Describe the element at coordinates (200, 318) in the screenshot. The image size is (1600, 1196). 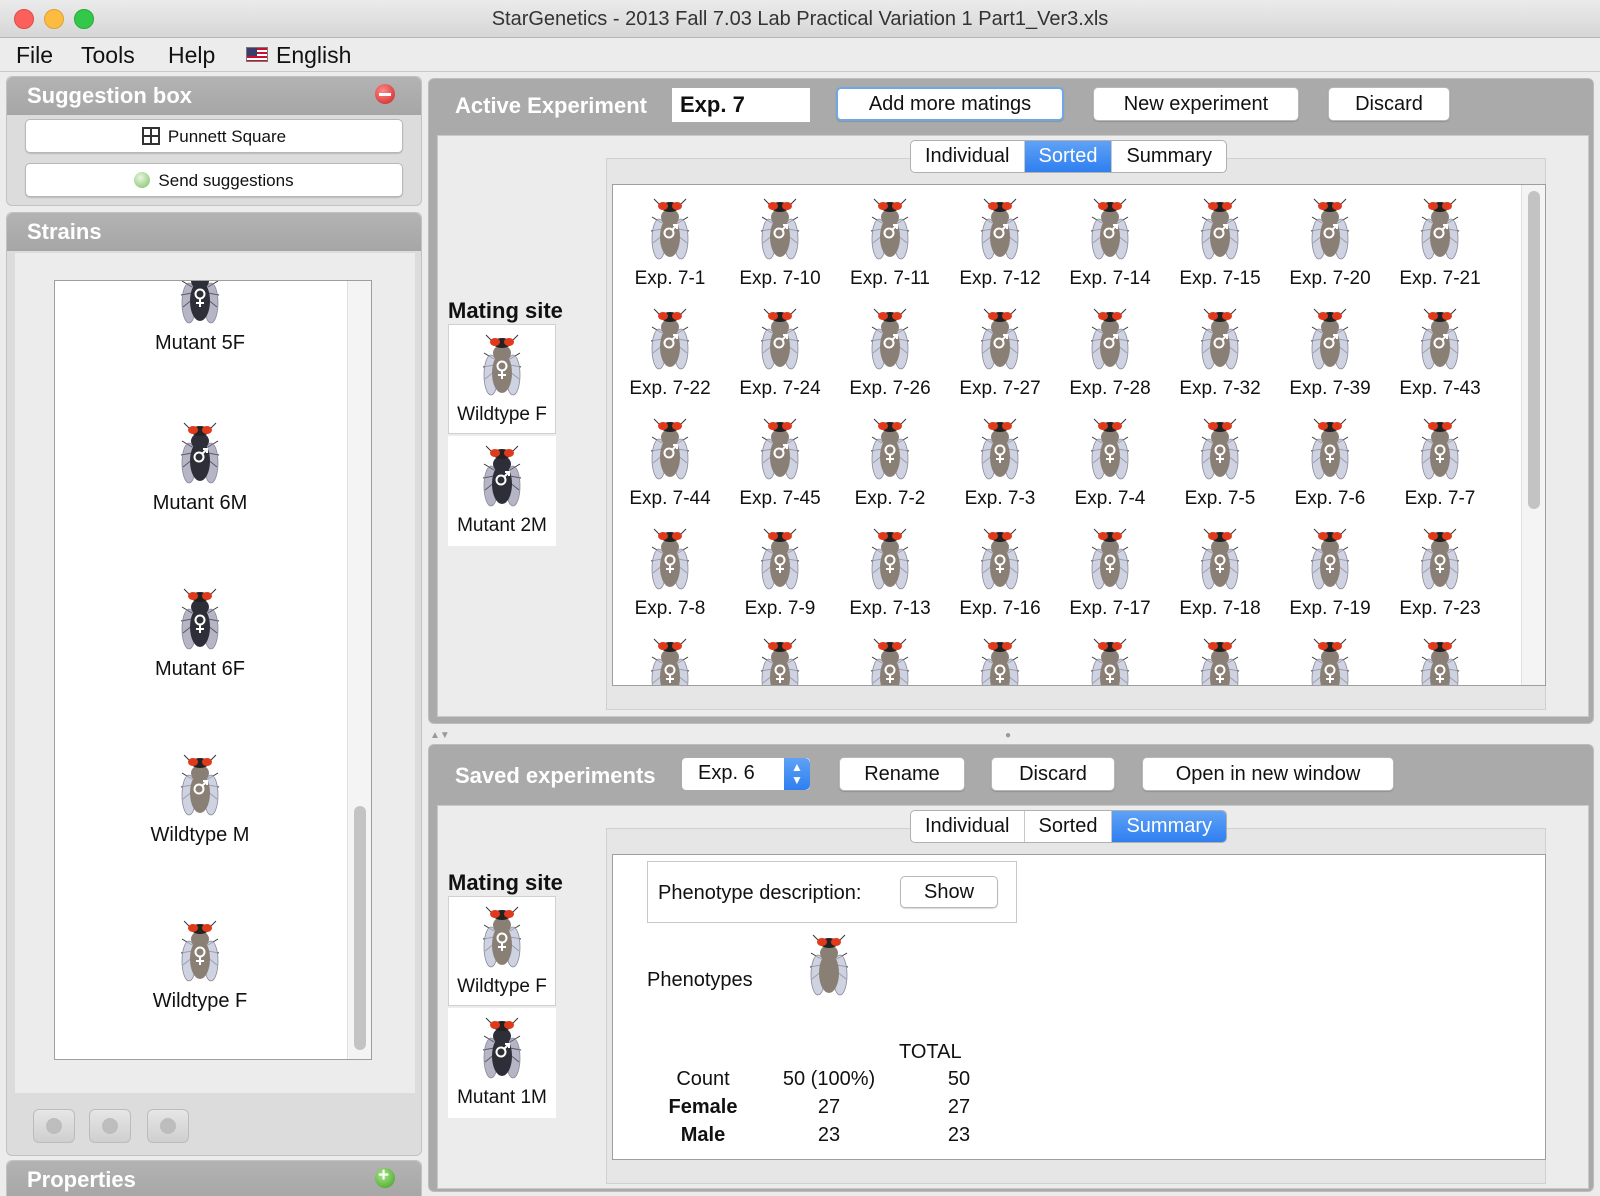
I see `strain-item: Mutant 5F` at that location.